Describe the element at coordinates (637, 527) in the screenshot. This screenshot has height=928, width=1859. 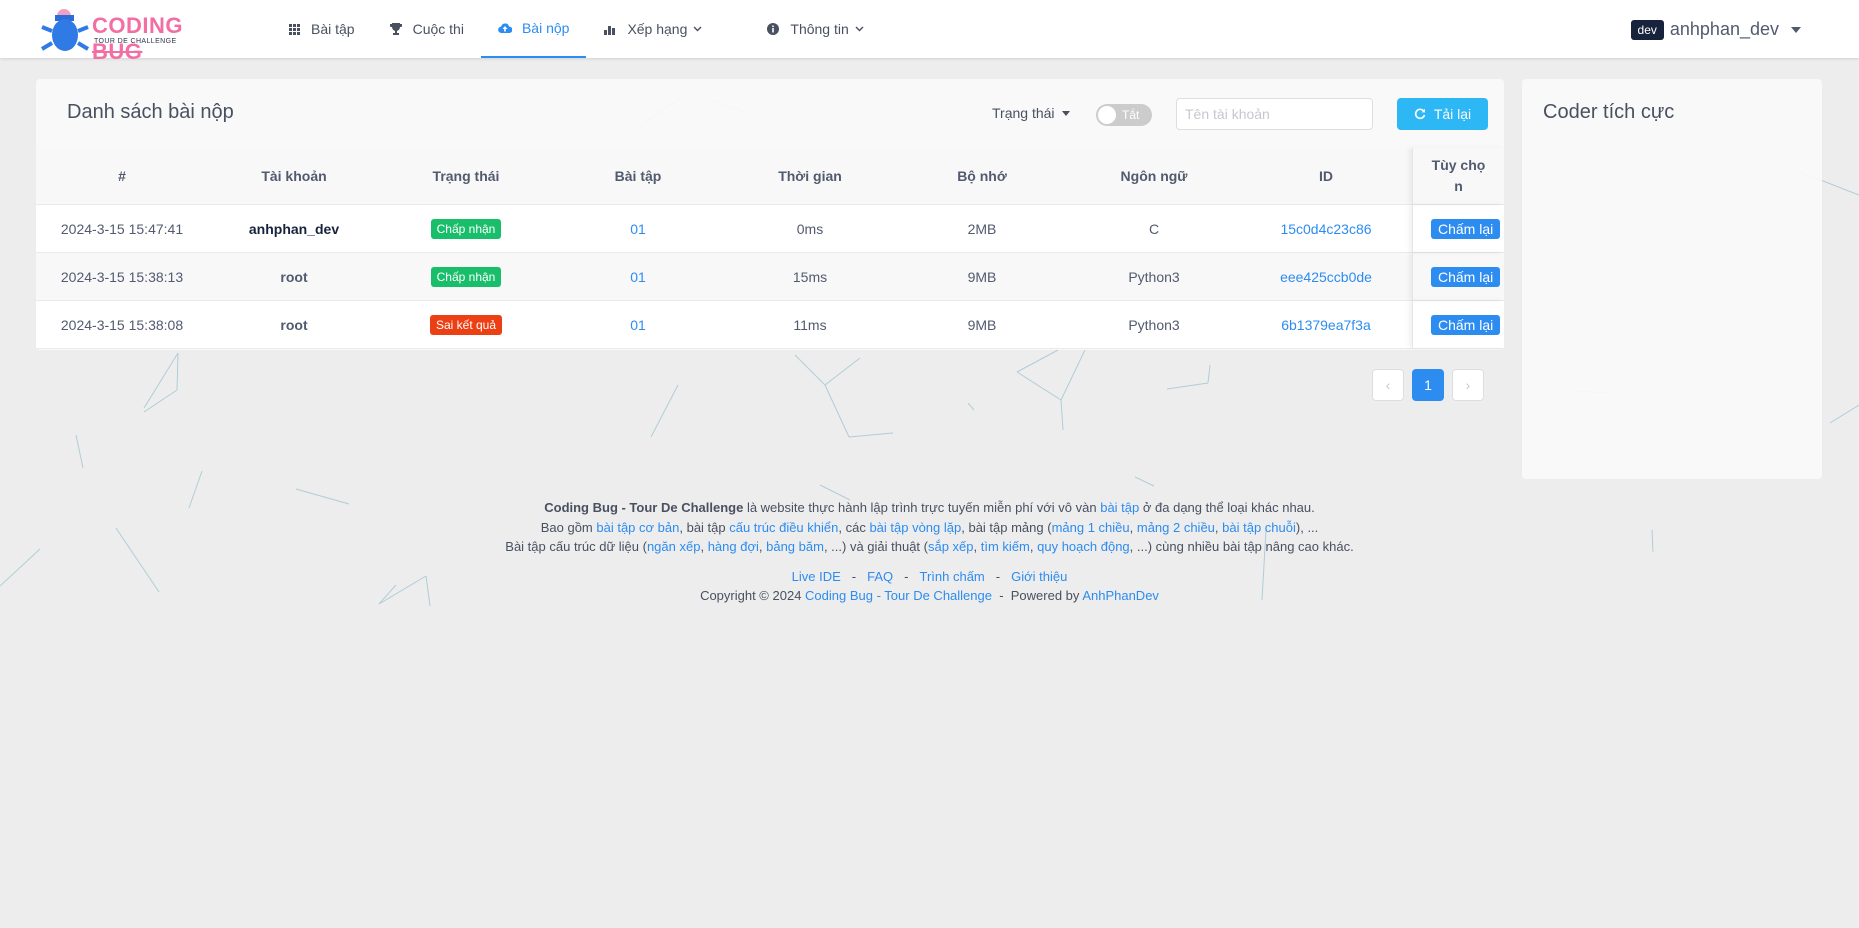
I see `footer-link: bài tập cơ bản` at that location.